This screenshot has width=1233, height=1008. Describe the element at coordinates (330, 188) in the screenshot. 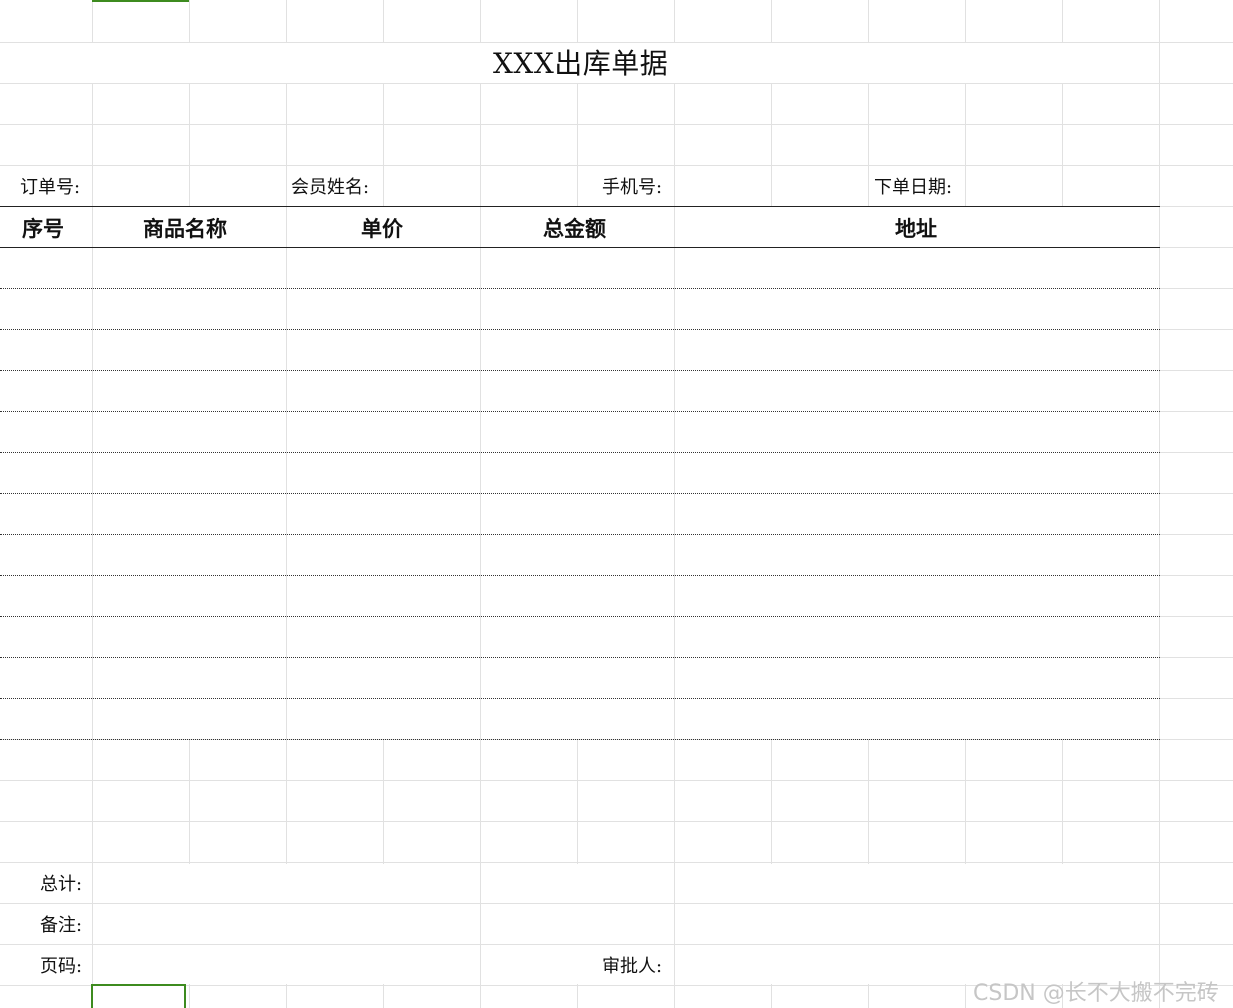

I see `member-name-label: 会员姓名:` at that location.